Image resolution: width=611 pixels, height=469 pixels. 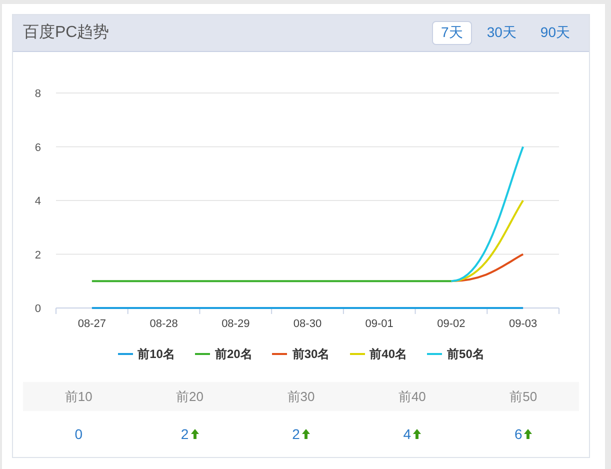 What do you see at coordinates (37, 255) in the screenshot?
I see `y-tick-label: 2` at bounding box center [37, 255].